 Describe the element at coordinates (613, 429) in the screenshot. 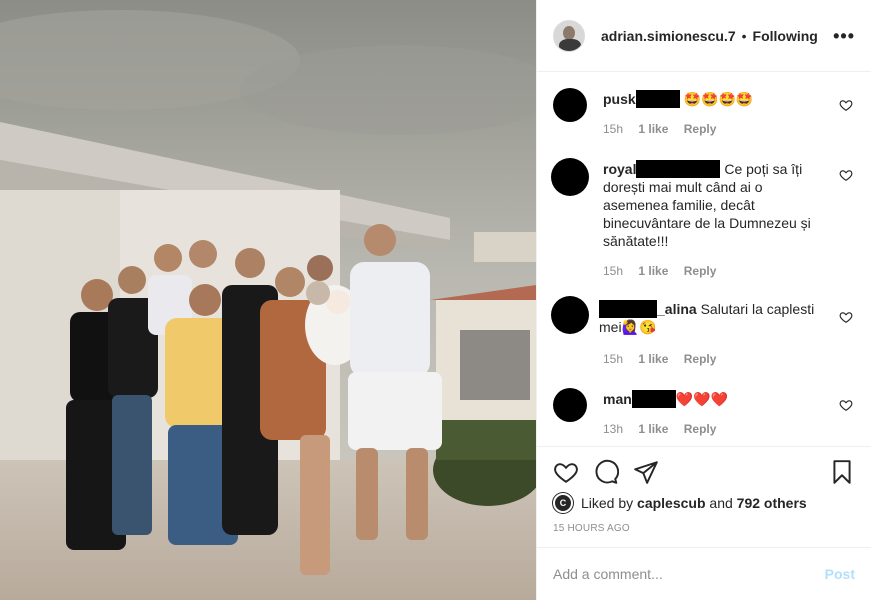

I see `comment-time: 13h` at that location.